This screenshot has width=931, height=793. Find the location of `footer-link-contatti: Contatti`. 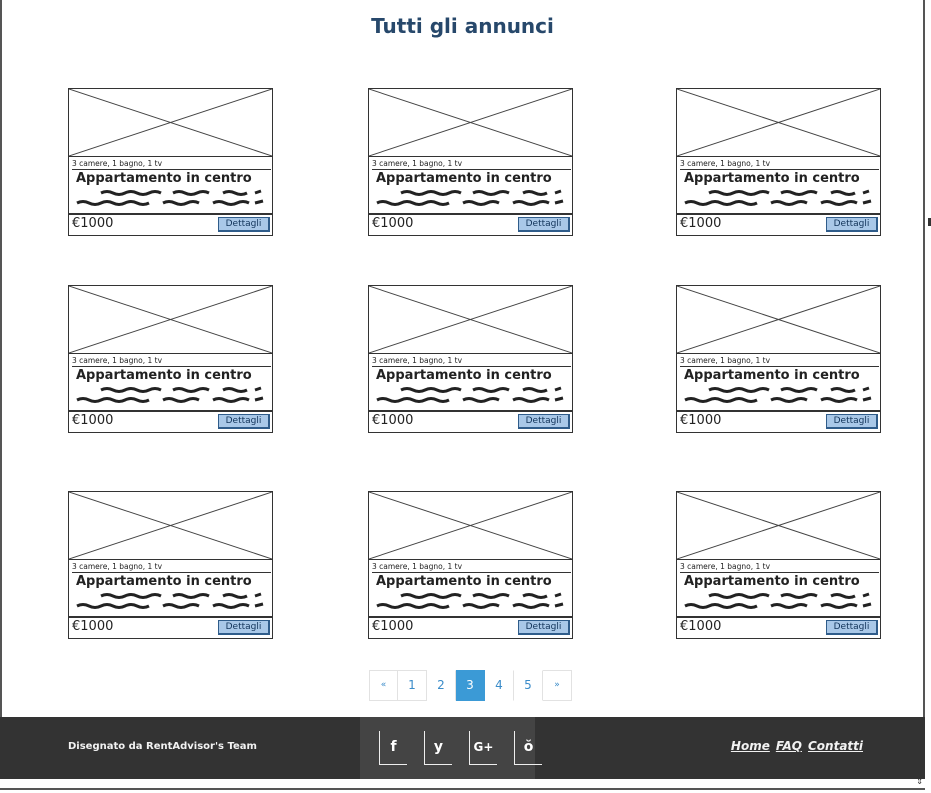

footer-link-contatti: Contatti is located at coordinates (835, 746).